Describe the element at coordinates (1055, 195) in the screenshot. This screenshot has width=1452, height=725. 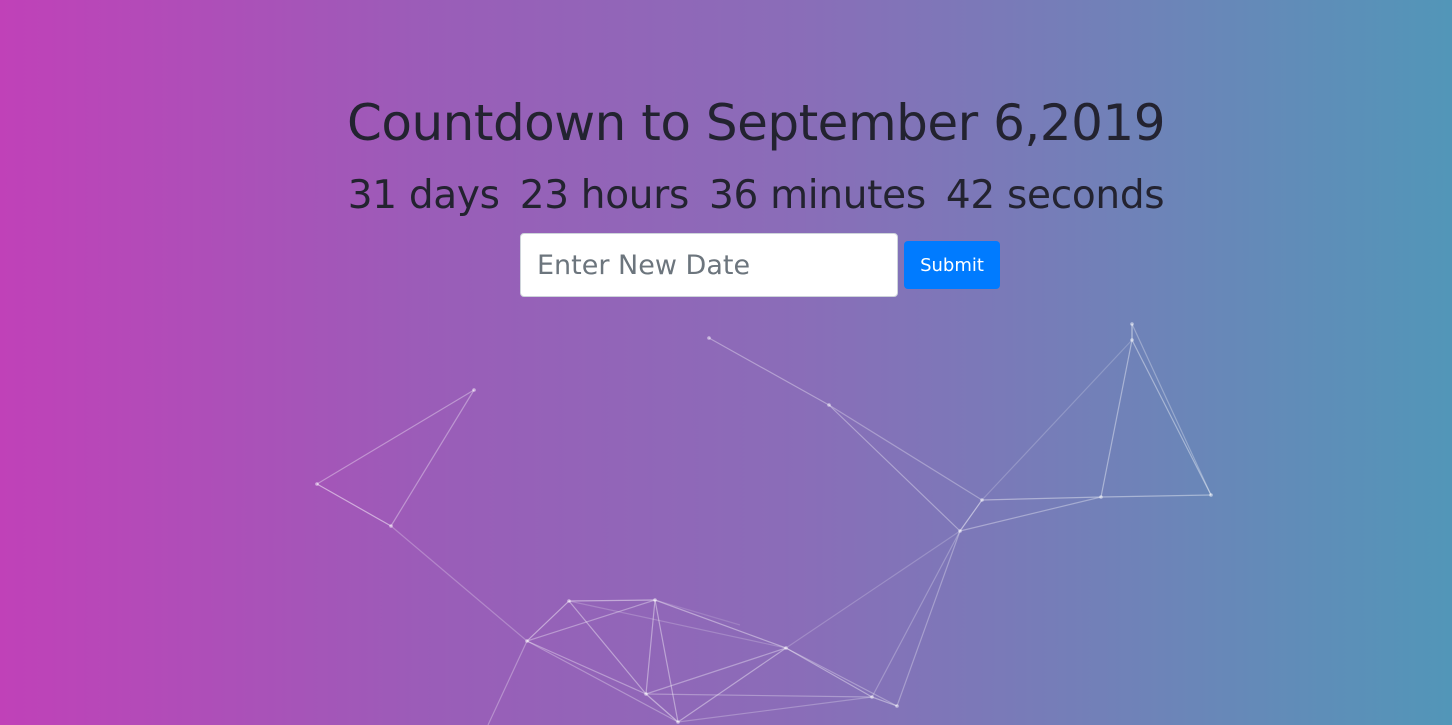
I see `countdown-seconds: 42 seconds` at that location.